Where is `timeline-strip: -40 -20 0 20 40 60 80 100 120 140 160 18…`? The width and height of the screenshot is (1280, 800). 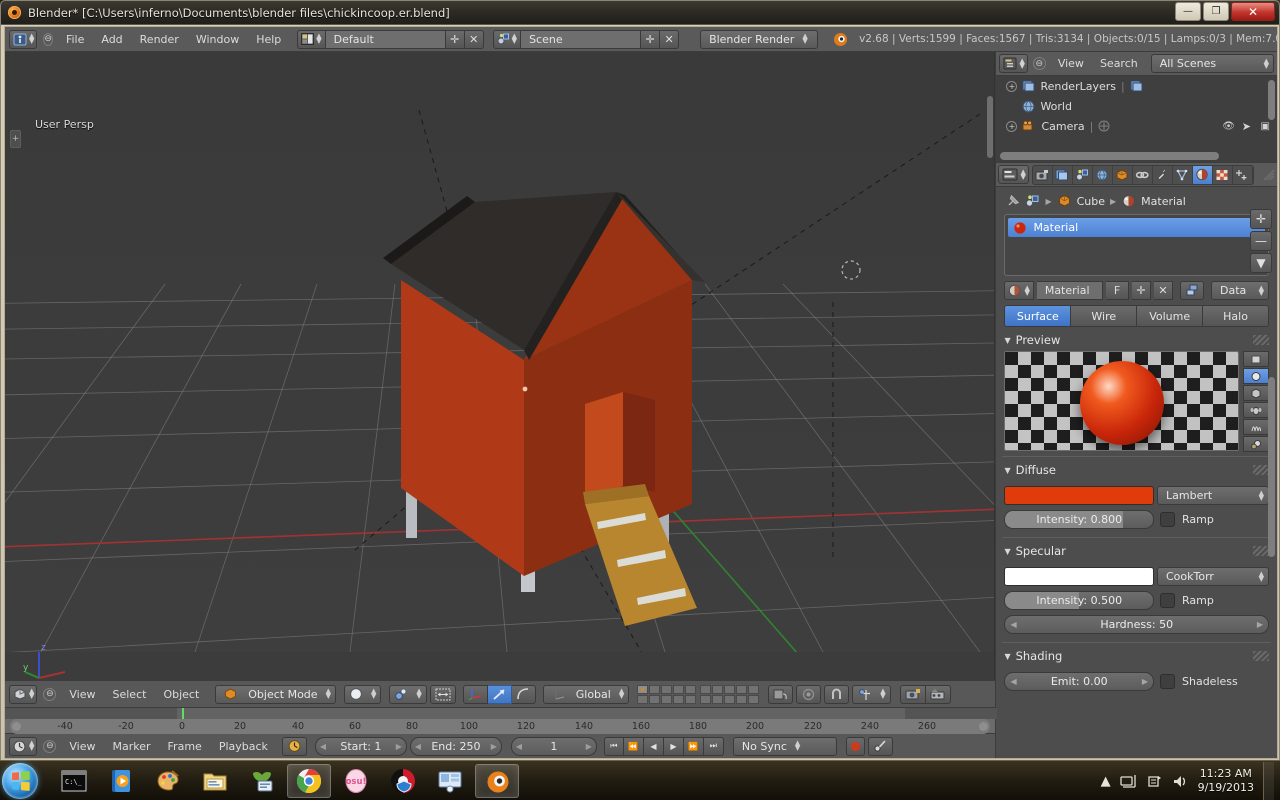
timeline-strip: -40 -20 0 20 40 60 80 100 120 140 160 18… is located at coordinates (501, 720).